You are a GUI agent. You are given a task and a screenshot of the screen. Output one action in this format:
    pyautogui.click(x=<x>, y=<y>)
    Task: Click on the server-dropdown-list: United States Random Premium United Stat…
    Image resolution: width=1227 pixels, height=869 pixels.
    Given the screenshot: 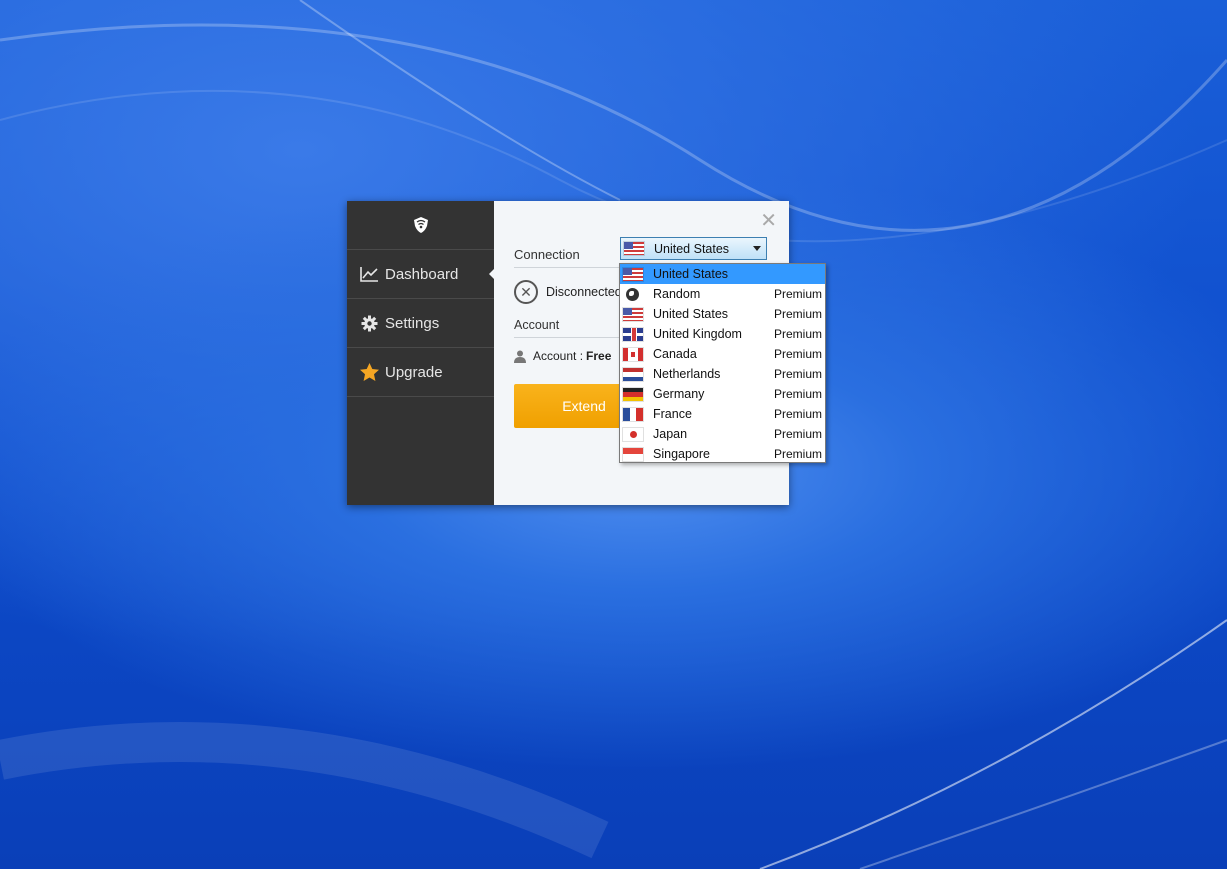 What is the action you would take?
    pyautogui.click(x=722, y=363)
    